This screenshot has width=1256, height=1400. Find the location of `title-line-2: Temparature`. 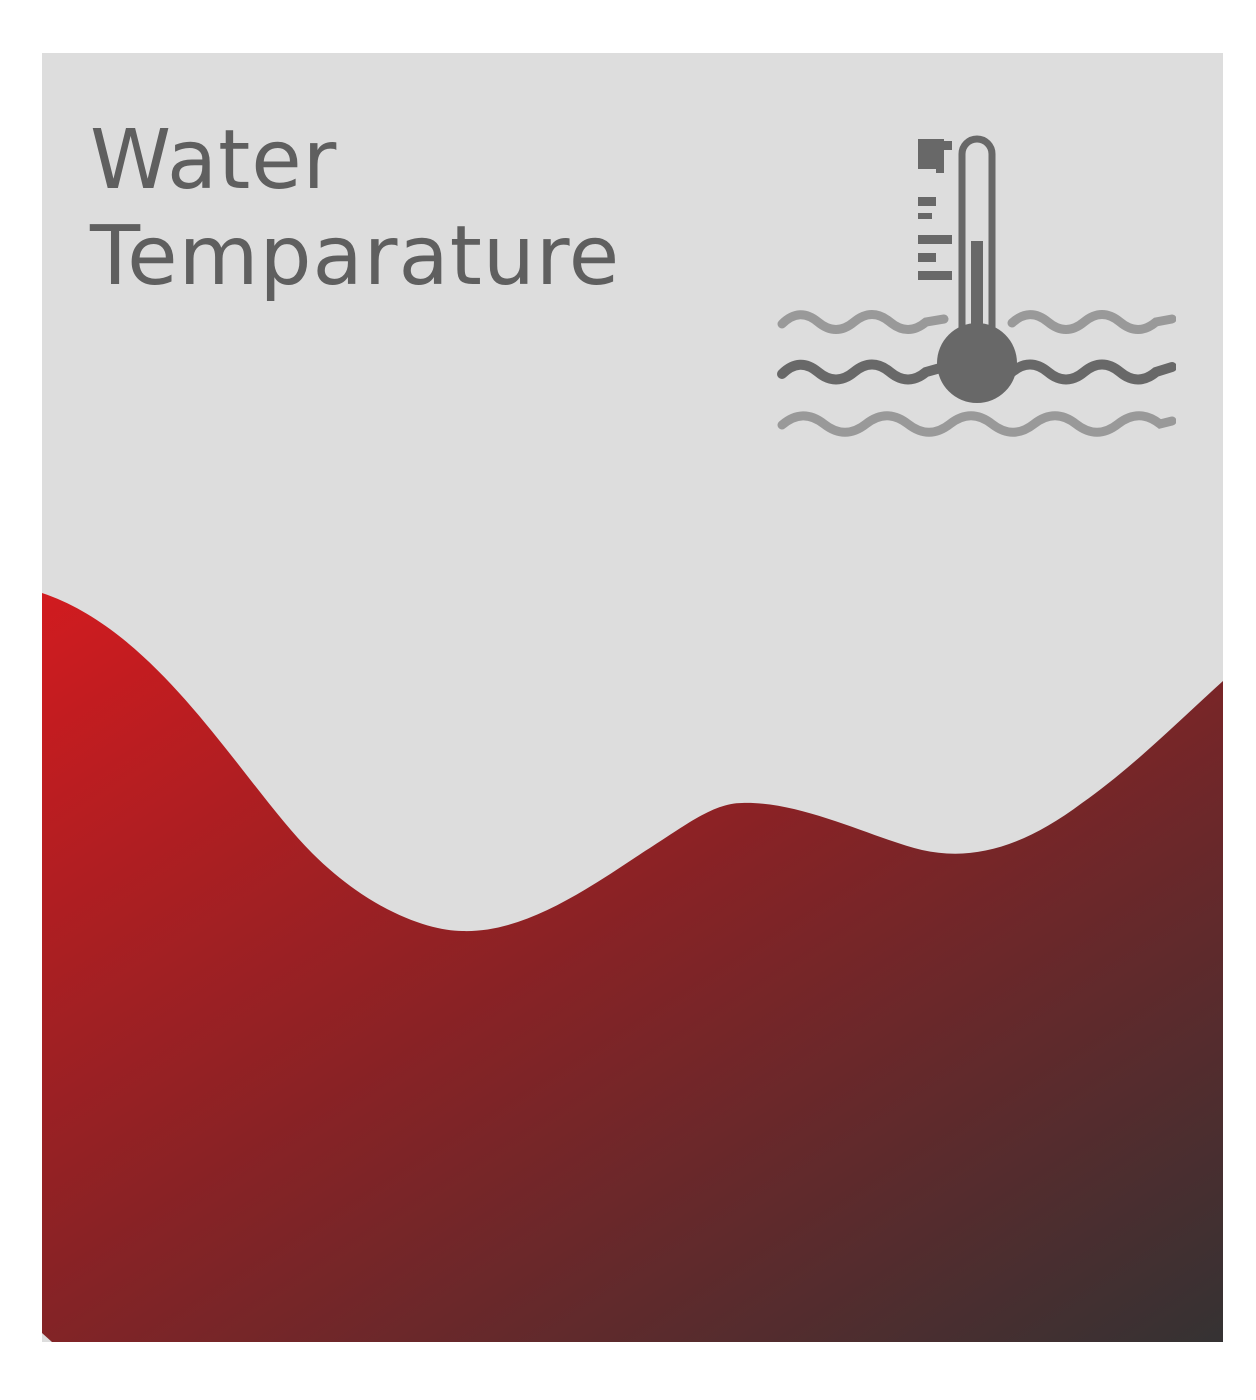

title-line-2: Temparature is located at coordinates (355, 256).